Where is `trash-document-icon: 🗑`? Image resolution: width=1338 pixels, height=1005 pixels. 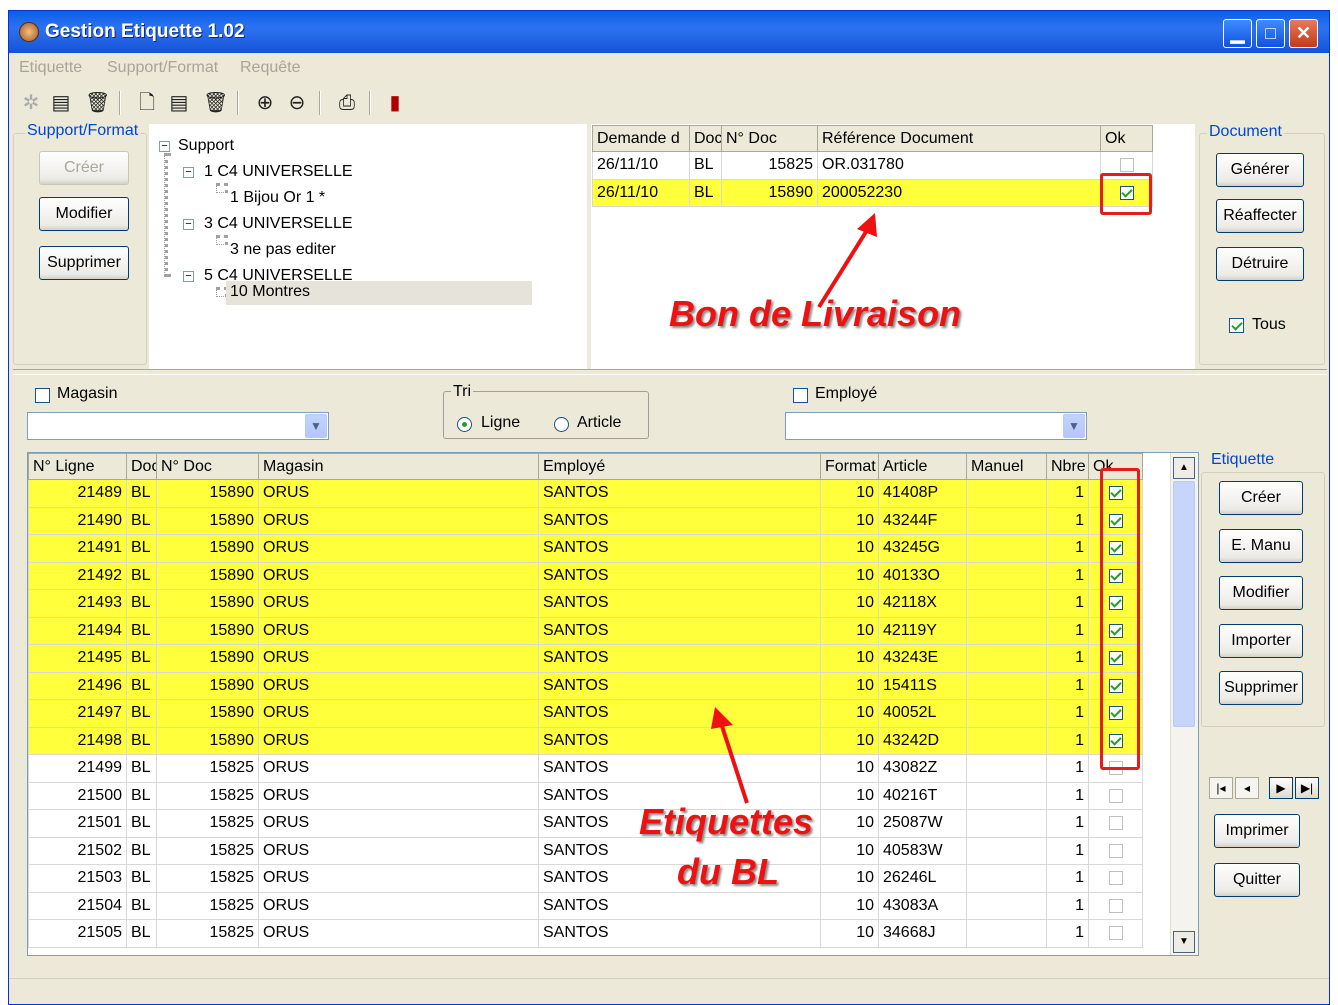
trash-document-icon: 🗑 is located at coordinates (215, 103).